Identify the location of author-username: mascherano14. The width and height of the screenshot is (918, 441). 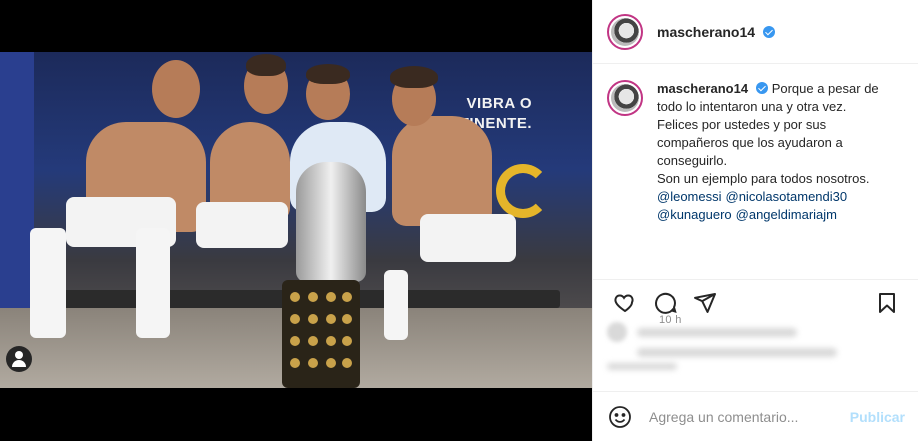
(716, 32).